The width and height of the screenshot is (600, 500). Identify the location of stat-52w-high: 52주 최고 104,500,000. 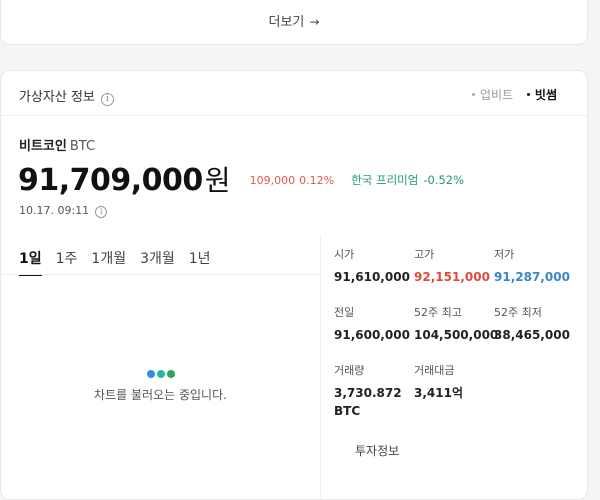
(456, 324).